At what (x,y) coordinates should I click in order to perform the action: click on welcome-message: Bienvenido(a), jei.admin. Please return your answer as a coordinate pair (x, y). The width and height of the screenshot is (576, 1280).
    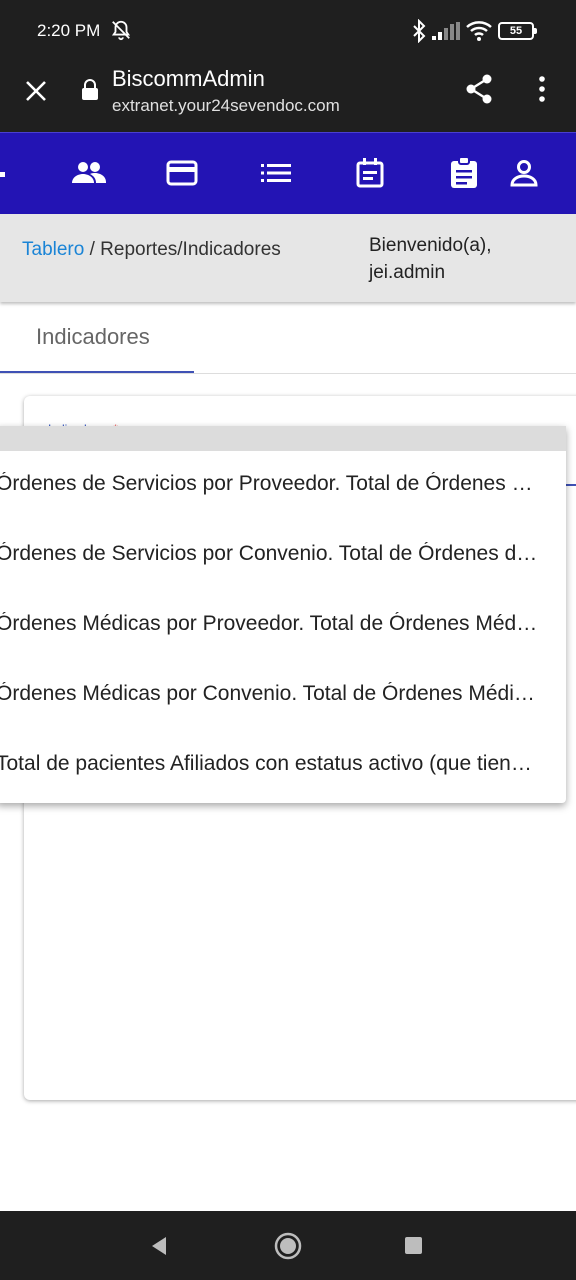
    Looking at the image, I should click on (430, 259).